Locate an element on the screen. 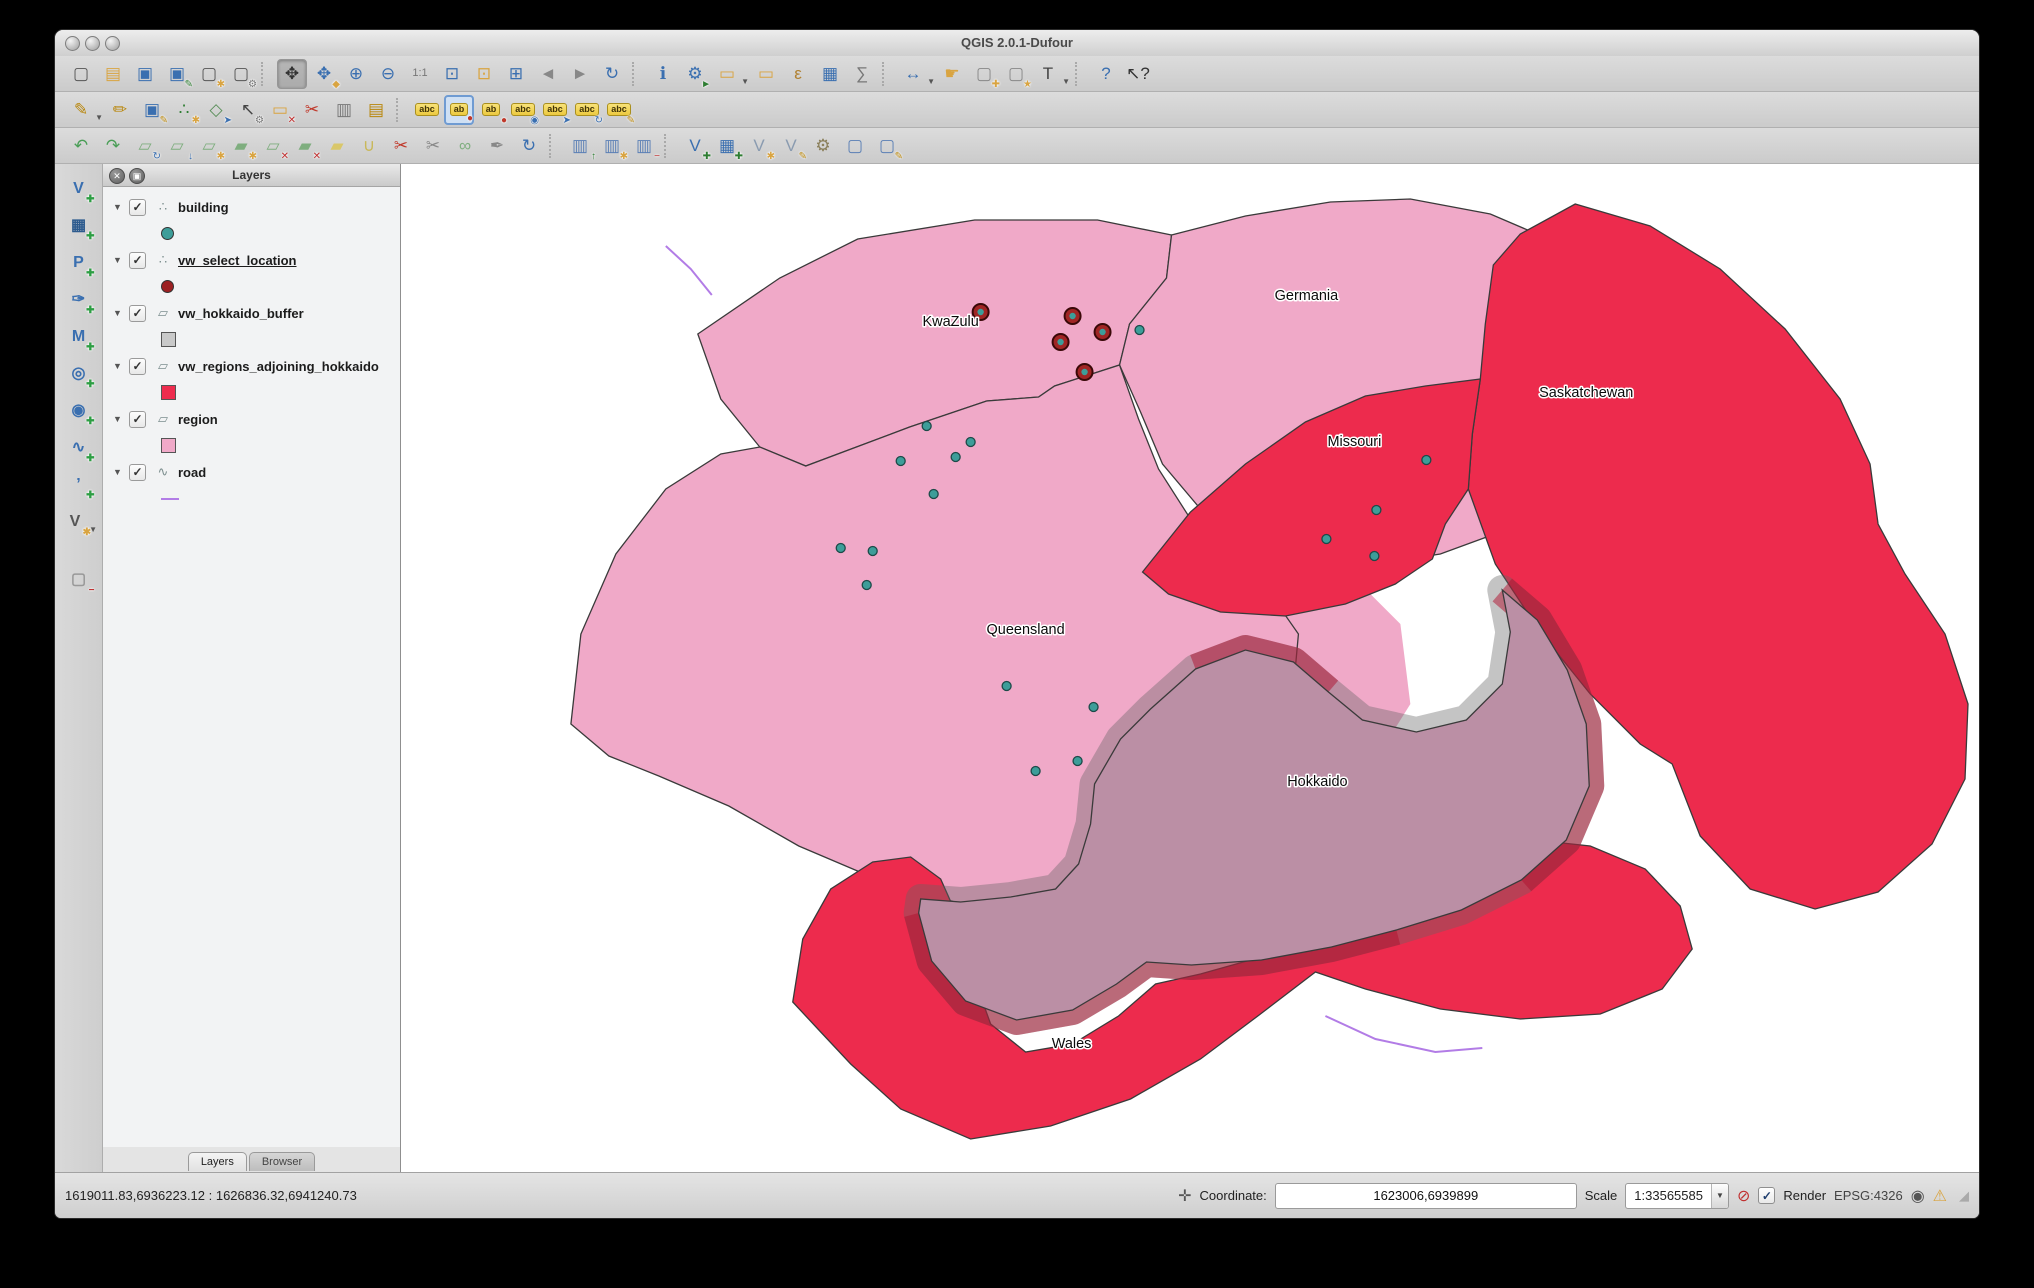 This screenshot has height=1288, width=2034. layer-item-vw_select_location: ▼ ✓ ∴ vw_select_location is located at coordinates (251, 260).